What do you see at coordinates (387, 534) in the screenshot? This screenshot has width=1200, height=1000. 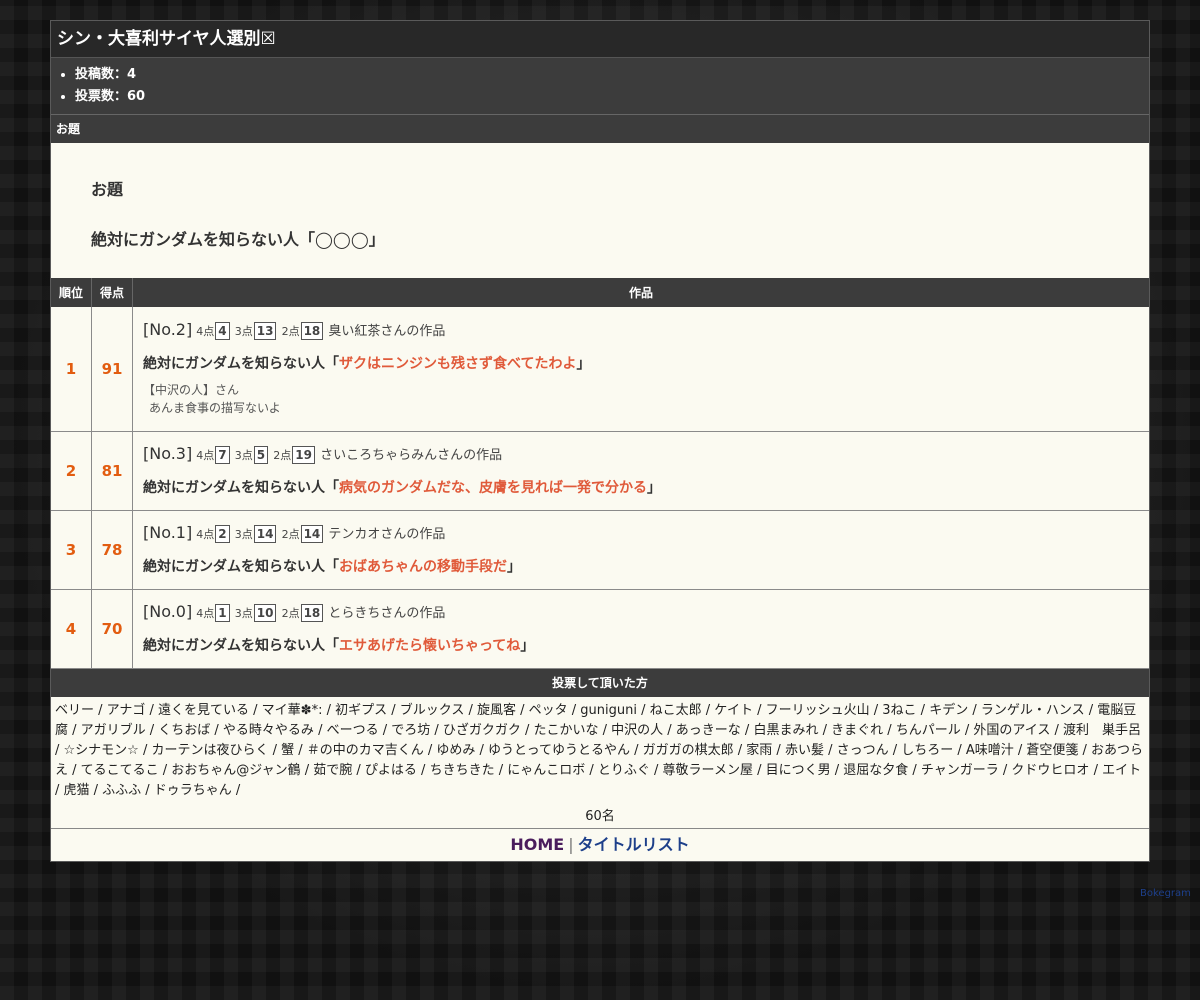 I see `author: テンカオさんの作品` at bounding box center [387, 534].